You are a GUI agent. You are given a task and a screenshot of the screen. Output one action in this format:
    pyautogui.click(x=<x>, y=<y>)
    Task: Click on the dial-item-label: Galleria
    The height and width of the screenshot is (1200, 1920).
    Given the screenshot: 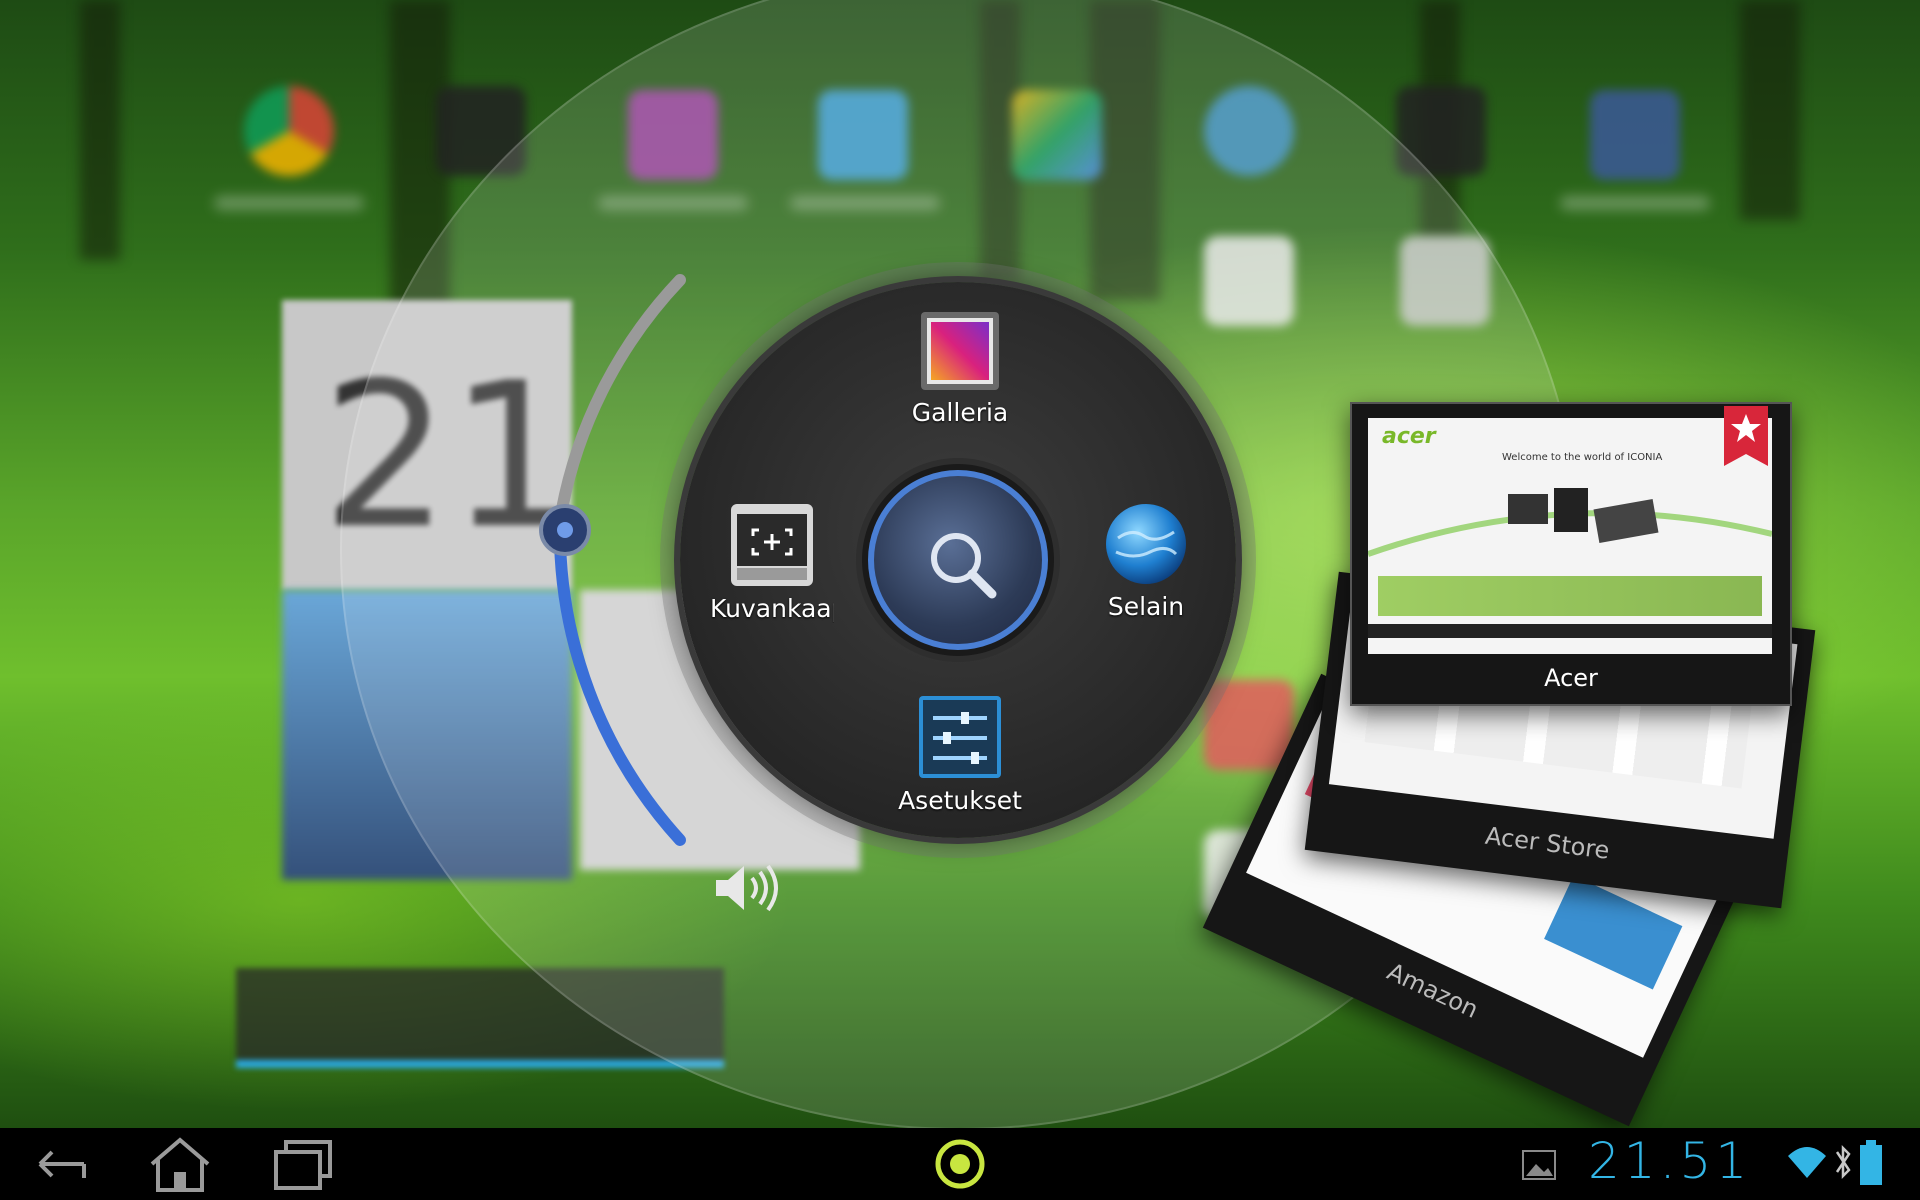 What is the action you would take?
    pyautogui.click(x=960, y=412)
    